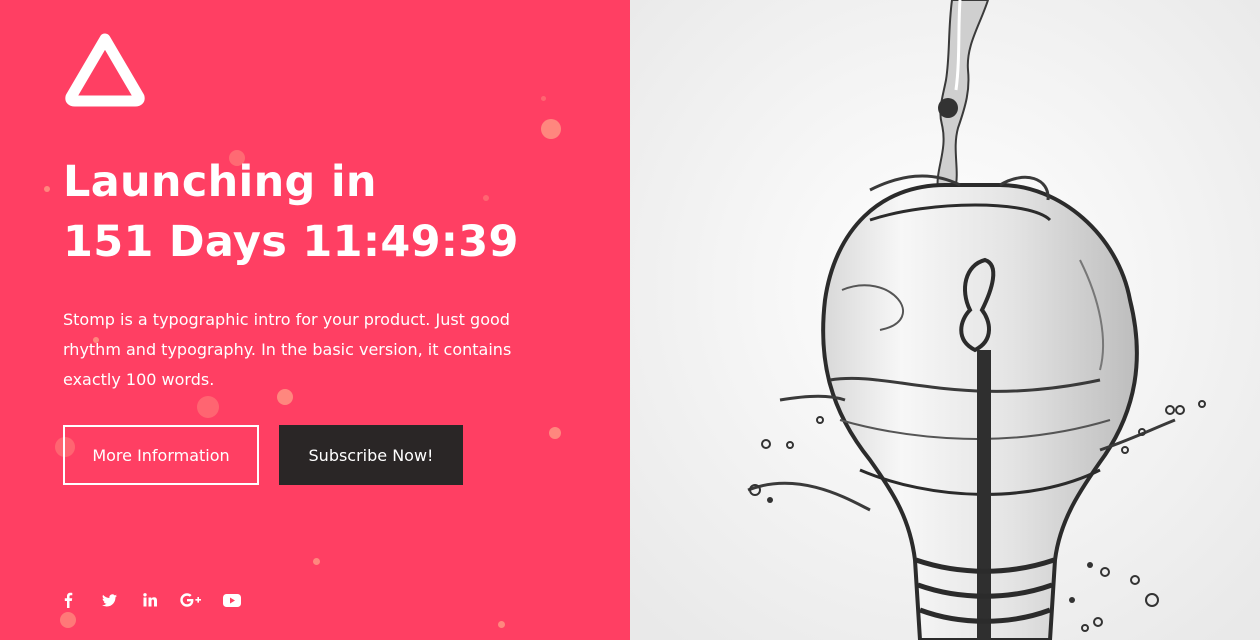  What do you see at coordinates (105, 70) in the screenshot?
I see `logo-triangle-icon` at bounding box center [105, 70].